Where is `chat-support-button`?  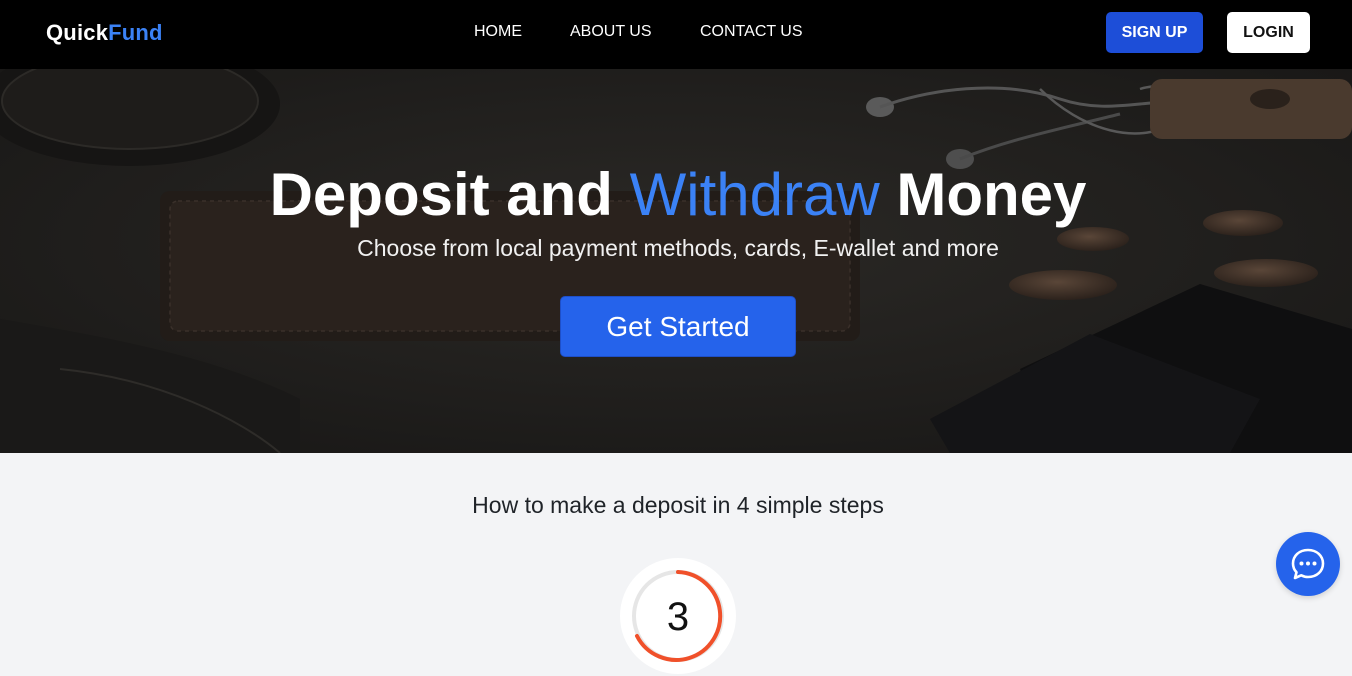
chat-support-button is located at coordinates (1308, 564).